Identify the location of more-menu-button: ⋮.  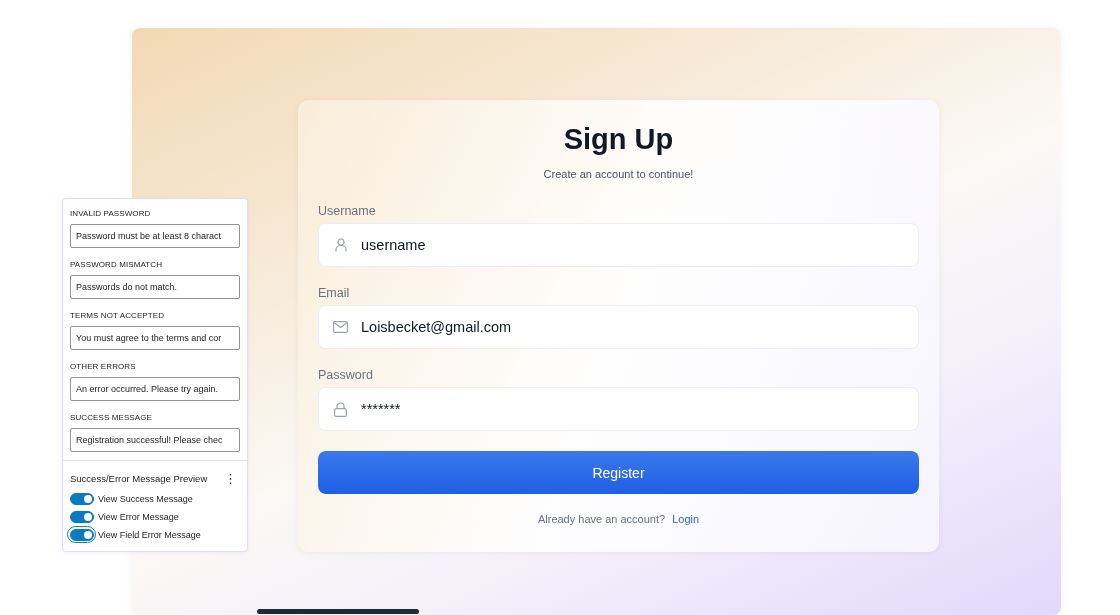
(230, 478).